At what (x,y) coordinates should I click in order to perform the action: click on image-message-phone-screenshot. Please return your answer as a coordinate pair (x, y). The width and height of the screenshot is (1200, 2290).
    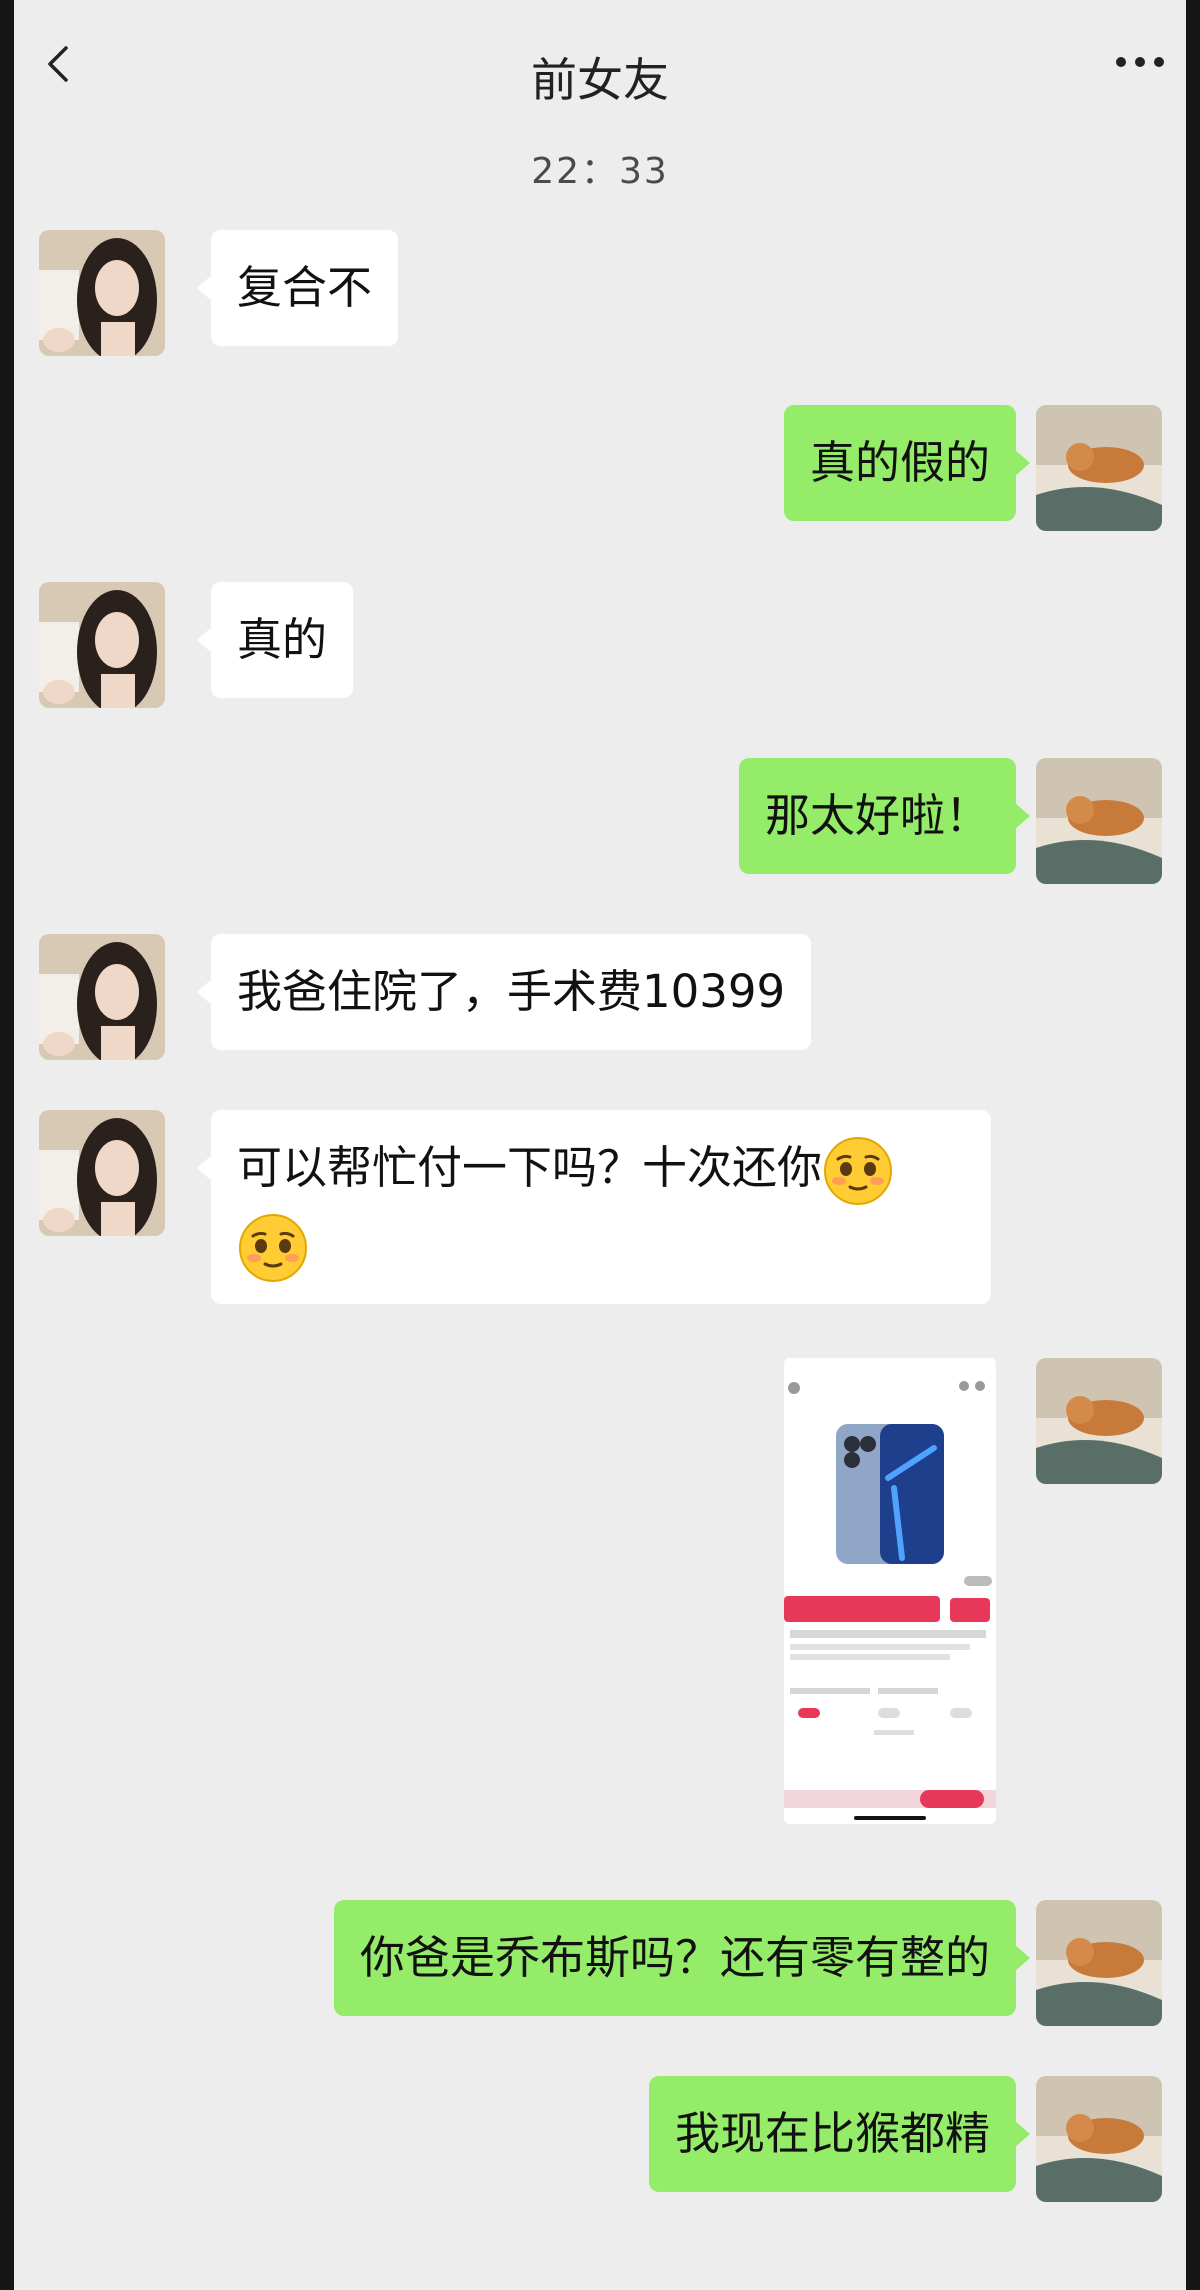
    Looking at the image, I should click on (890, 1591).